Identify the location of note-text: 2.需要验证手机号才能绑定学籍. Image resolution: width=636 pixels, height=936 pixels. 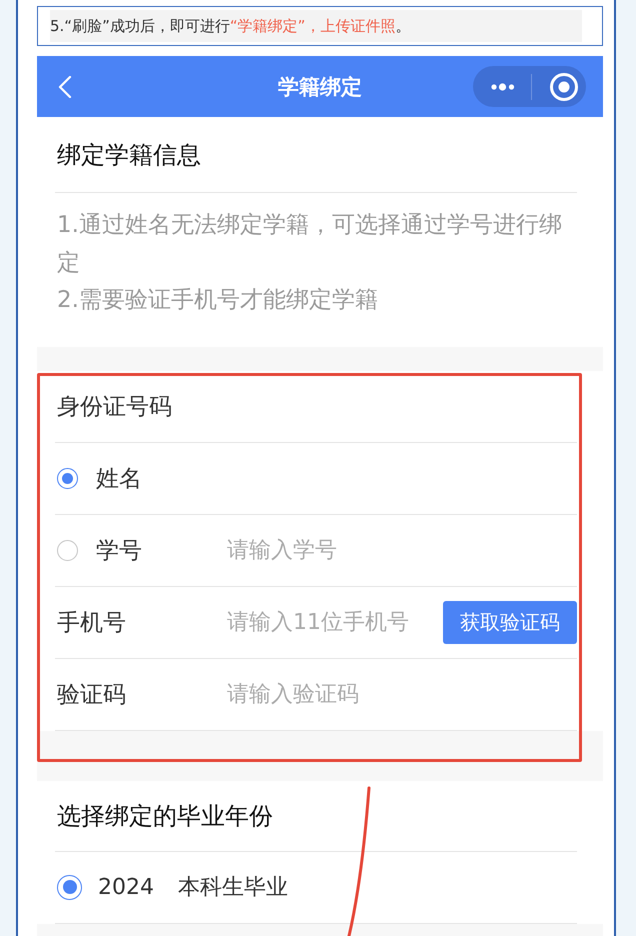
(218, 300).